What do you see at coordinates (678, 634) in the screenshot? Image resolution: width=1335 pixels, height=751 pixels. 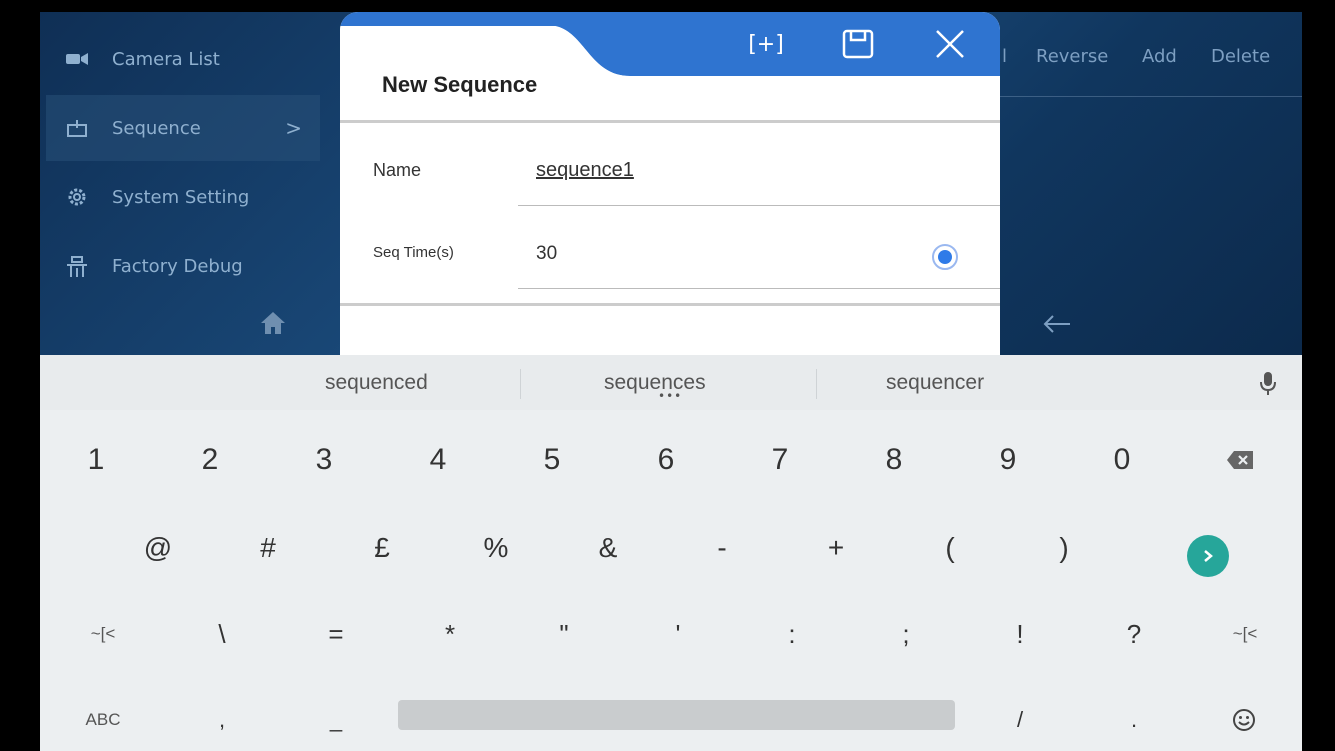 I see `key-single-quote: '` at bounding box center [678, 634].